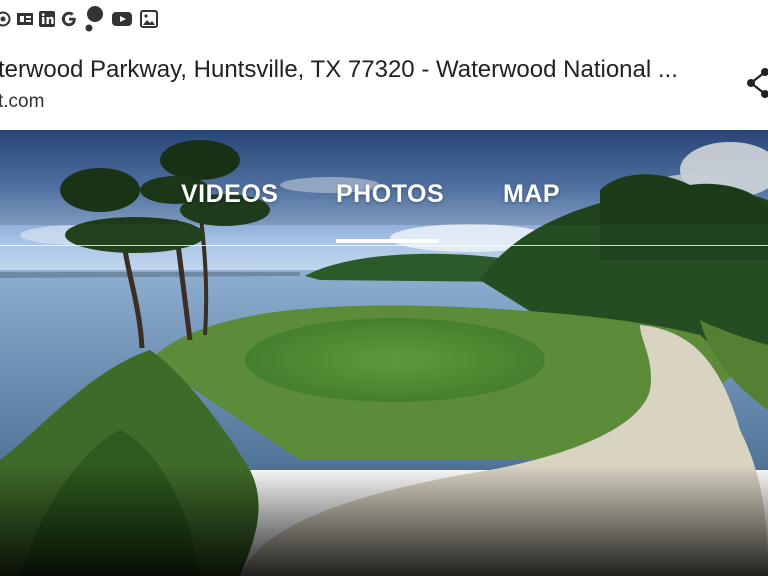 This screenshot has height=576, width=768. I want to click on tab-divider, so click(384, 245).